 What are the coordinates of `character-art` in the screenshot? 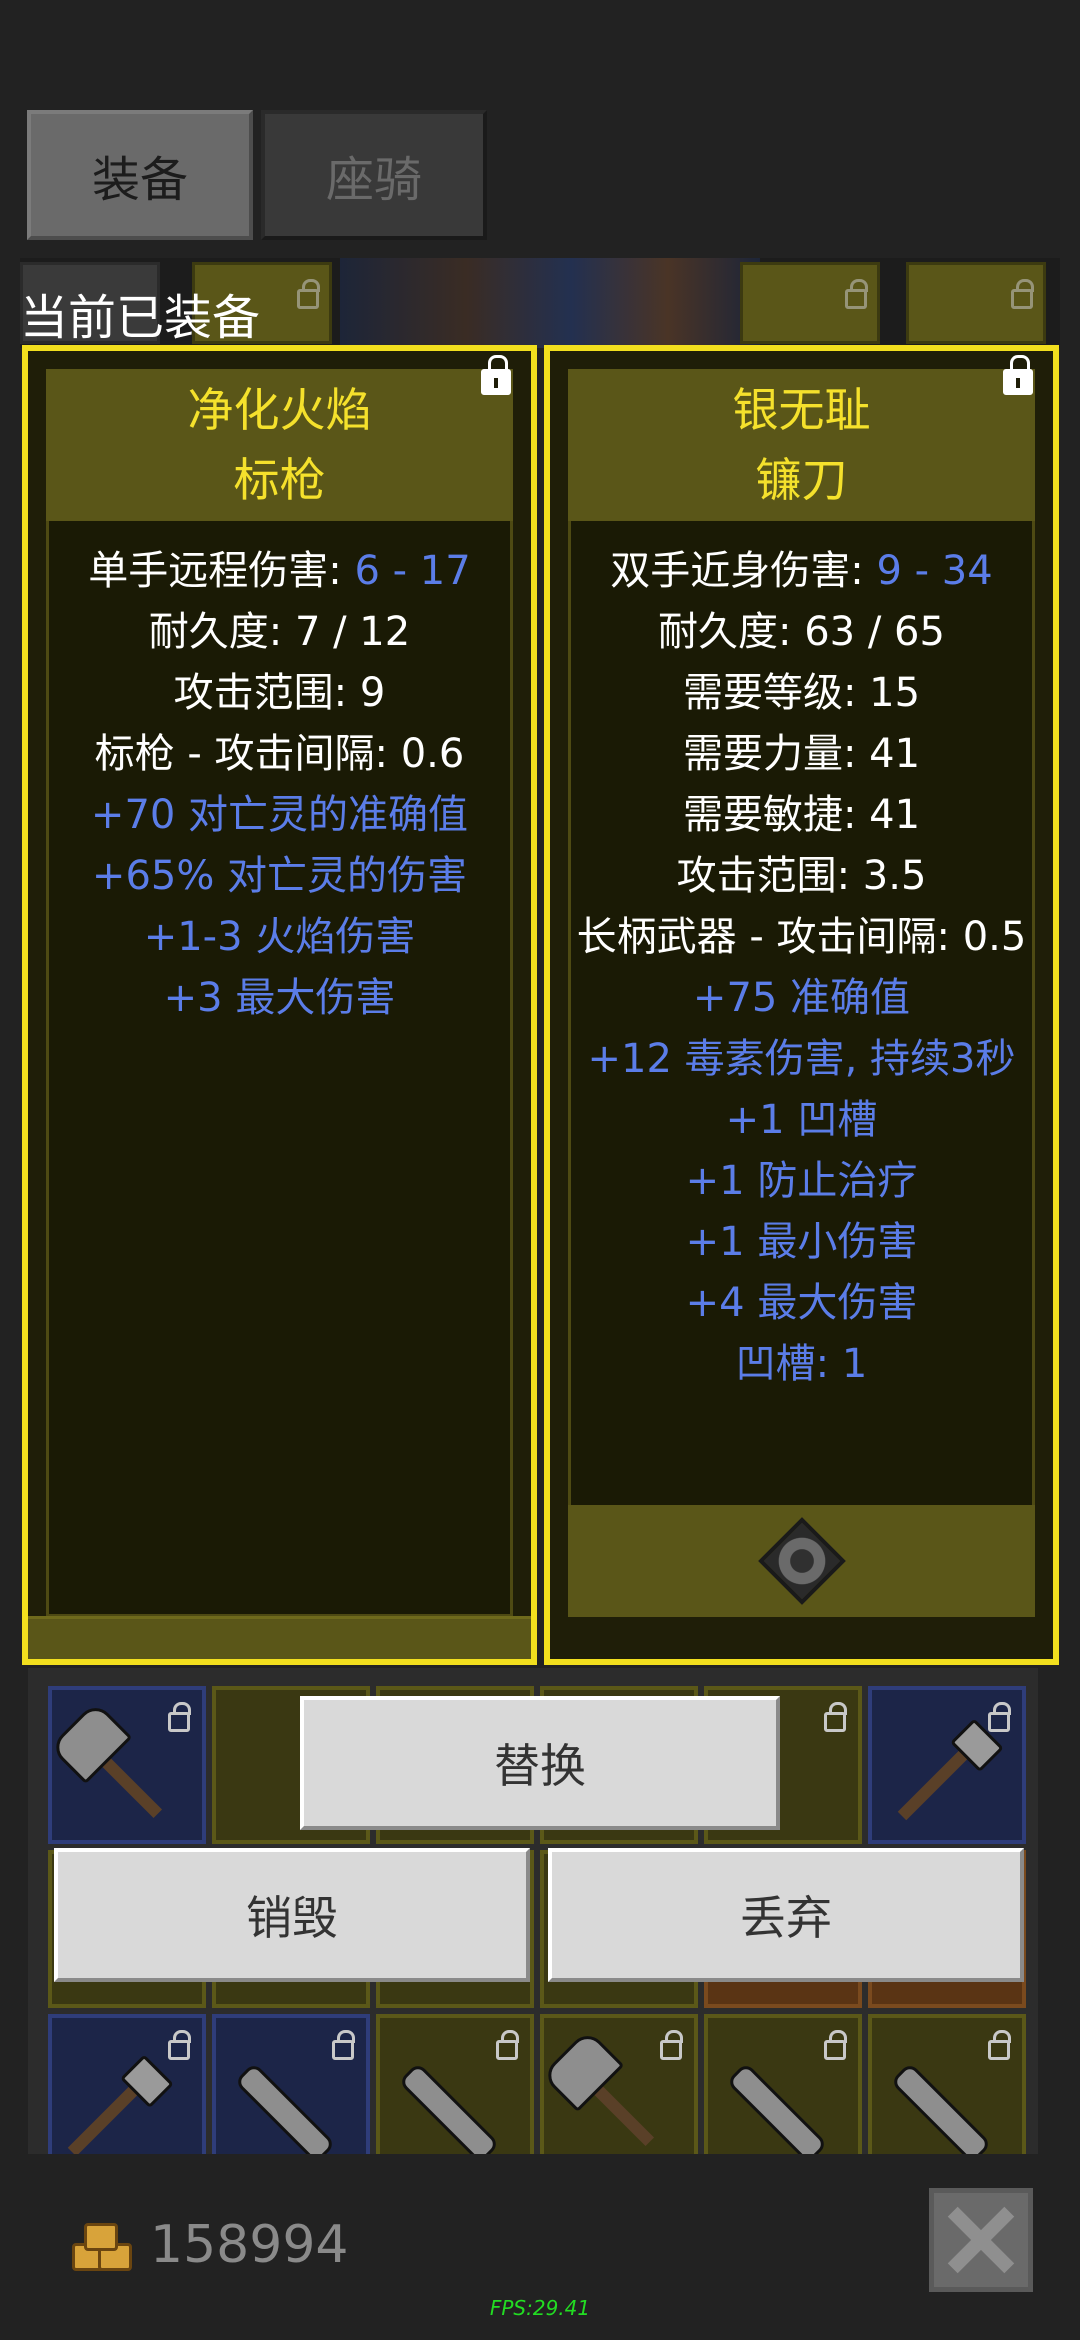 It's located at (550, 303).